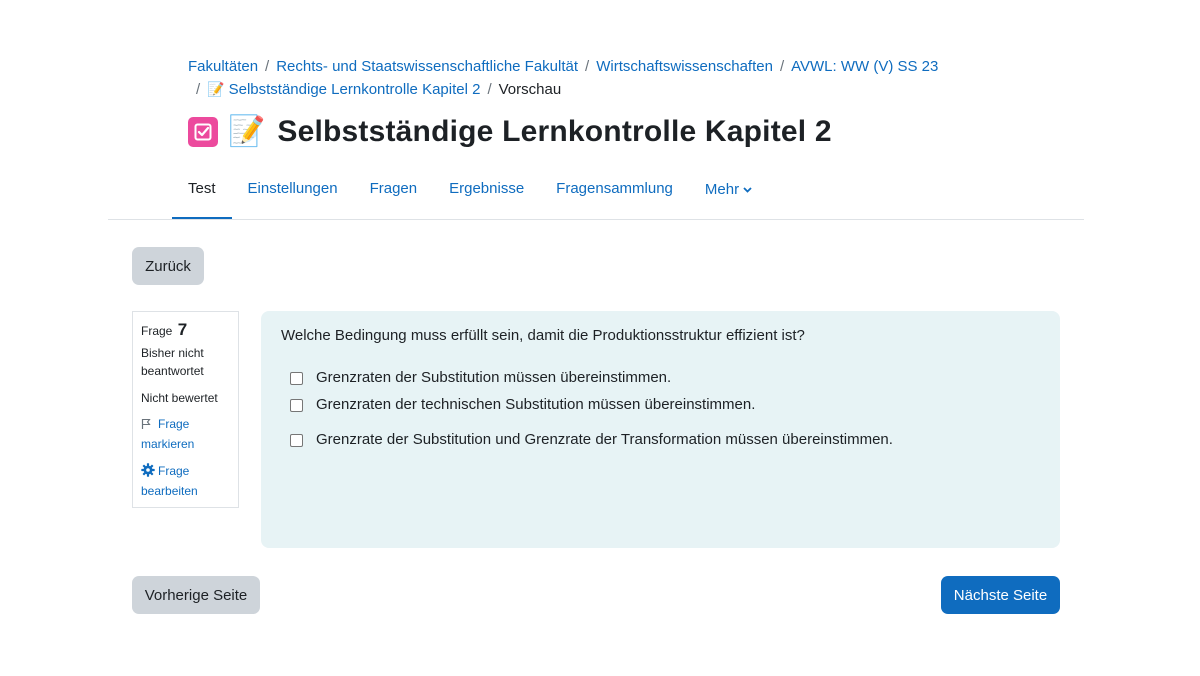  I want to click on quiz-checkbox-icon, so click(203, 132).